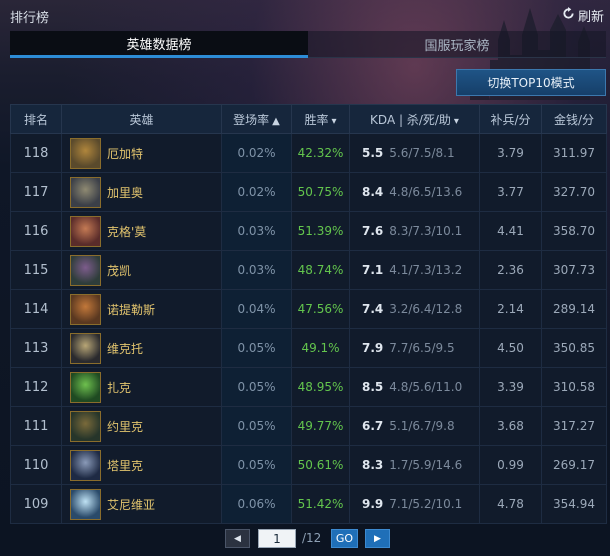  What do you see at coordinates (373, 504) in the screenshot?
I see `kda-value: 9.9` at bounding box center [373, 504].